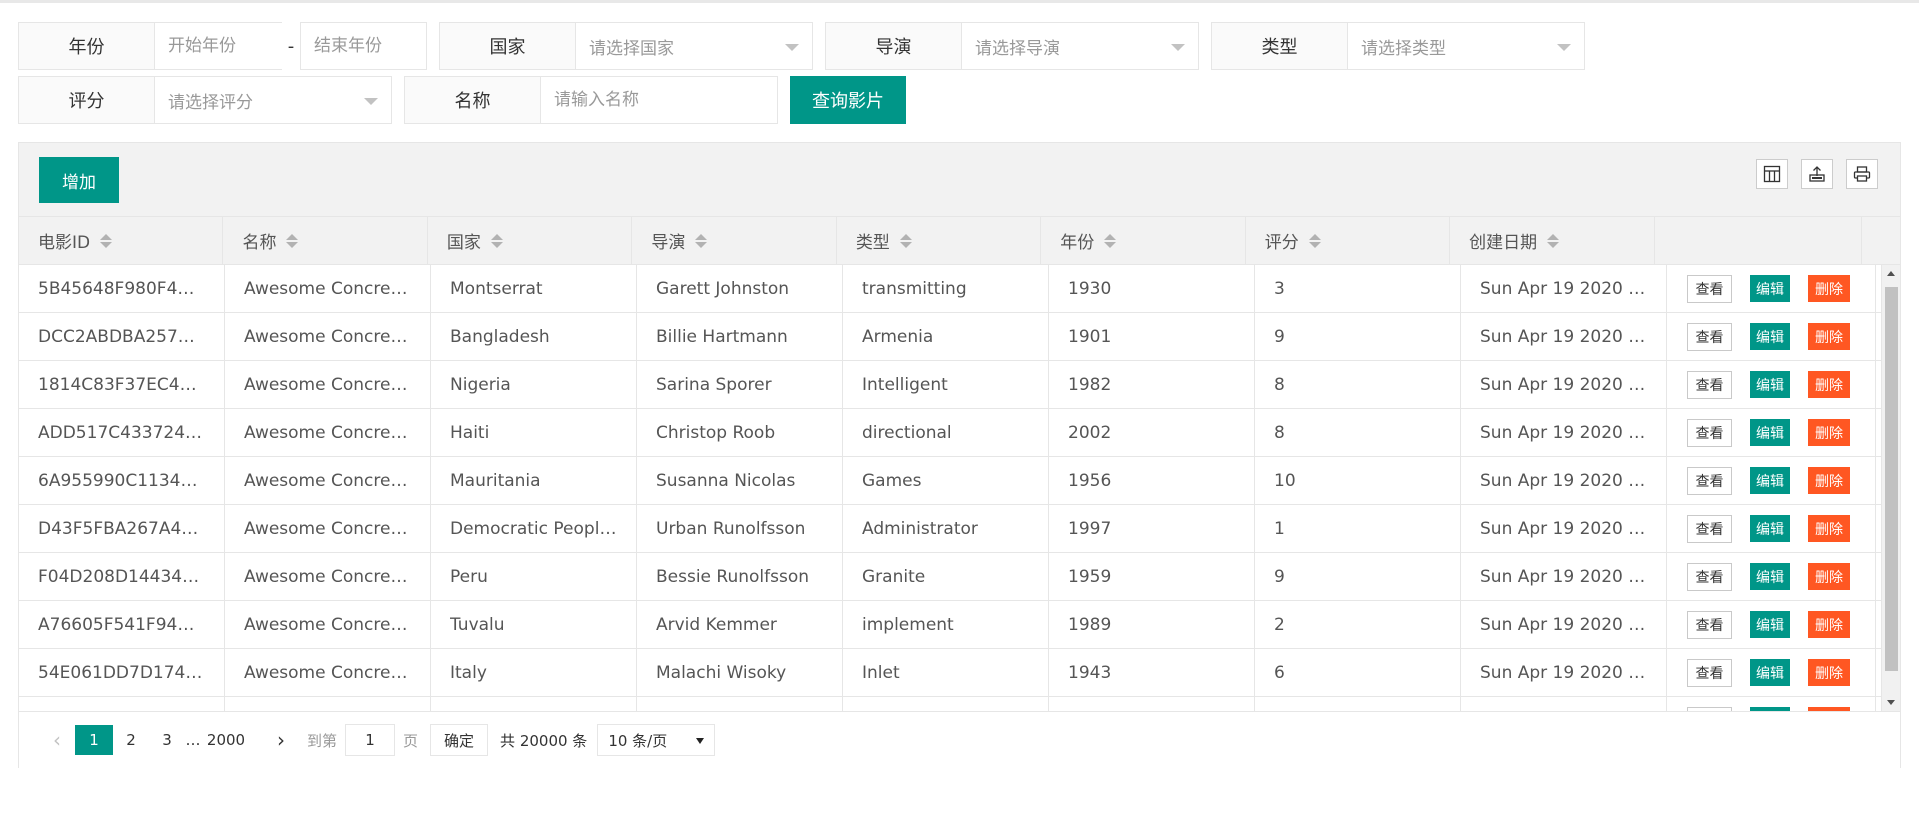 The height and width of the screenshot is (838, 1919). What do you see at coordinates (370, 740) in the screenshot?
I see `goto-page-input` at bounding box center [370, 740].